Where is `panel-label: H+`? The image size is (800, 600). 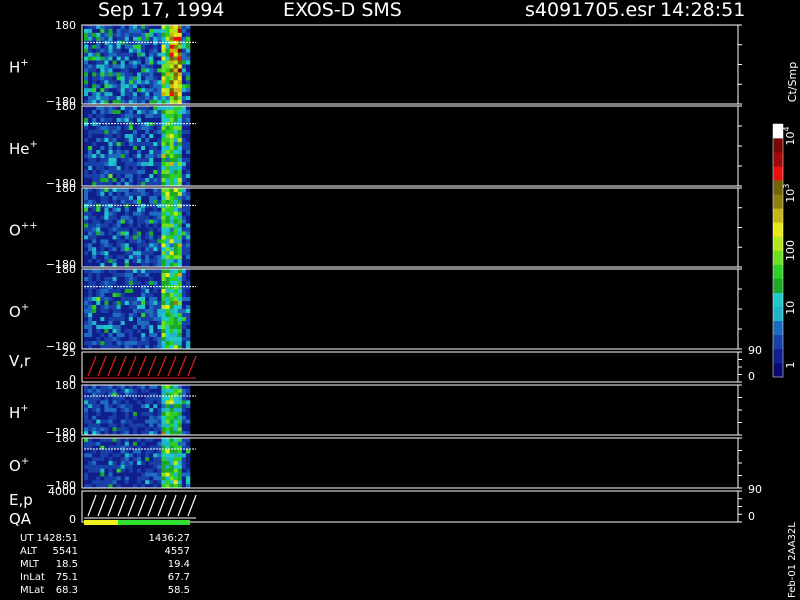
panel-label: H+ is located at coordinates (19, 412).